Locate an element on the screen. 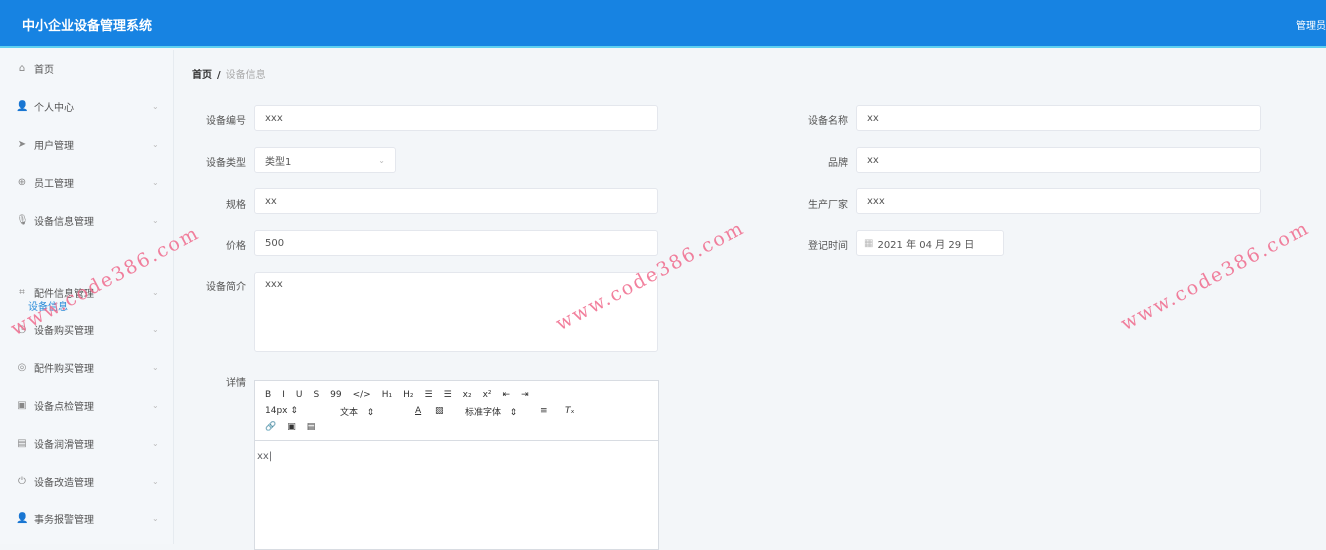  sidebar-item: ⏻ 设备改造管理 ⌄ is located at coordinates (87, 481).